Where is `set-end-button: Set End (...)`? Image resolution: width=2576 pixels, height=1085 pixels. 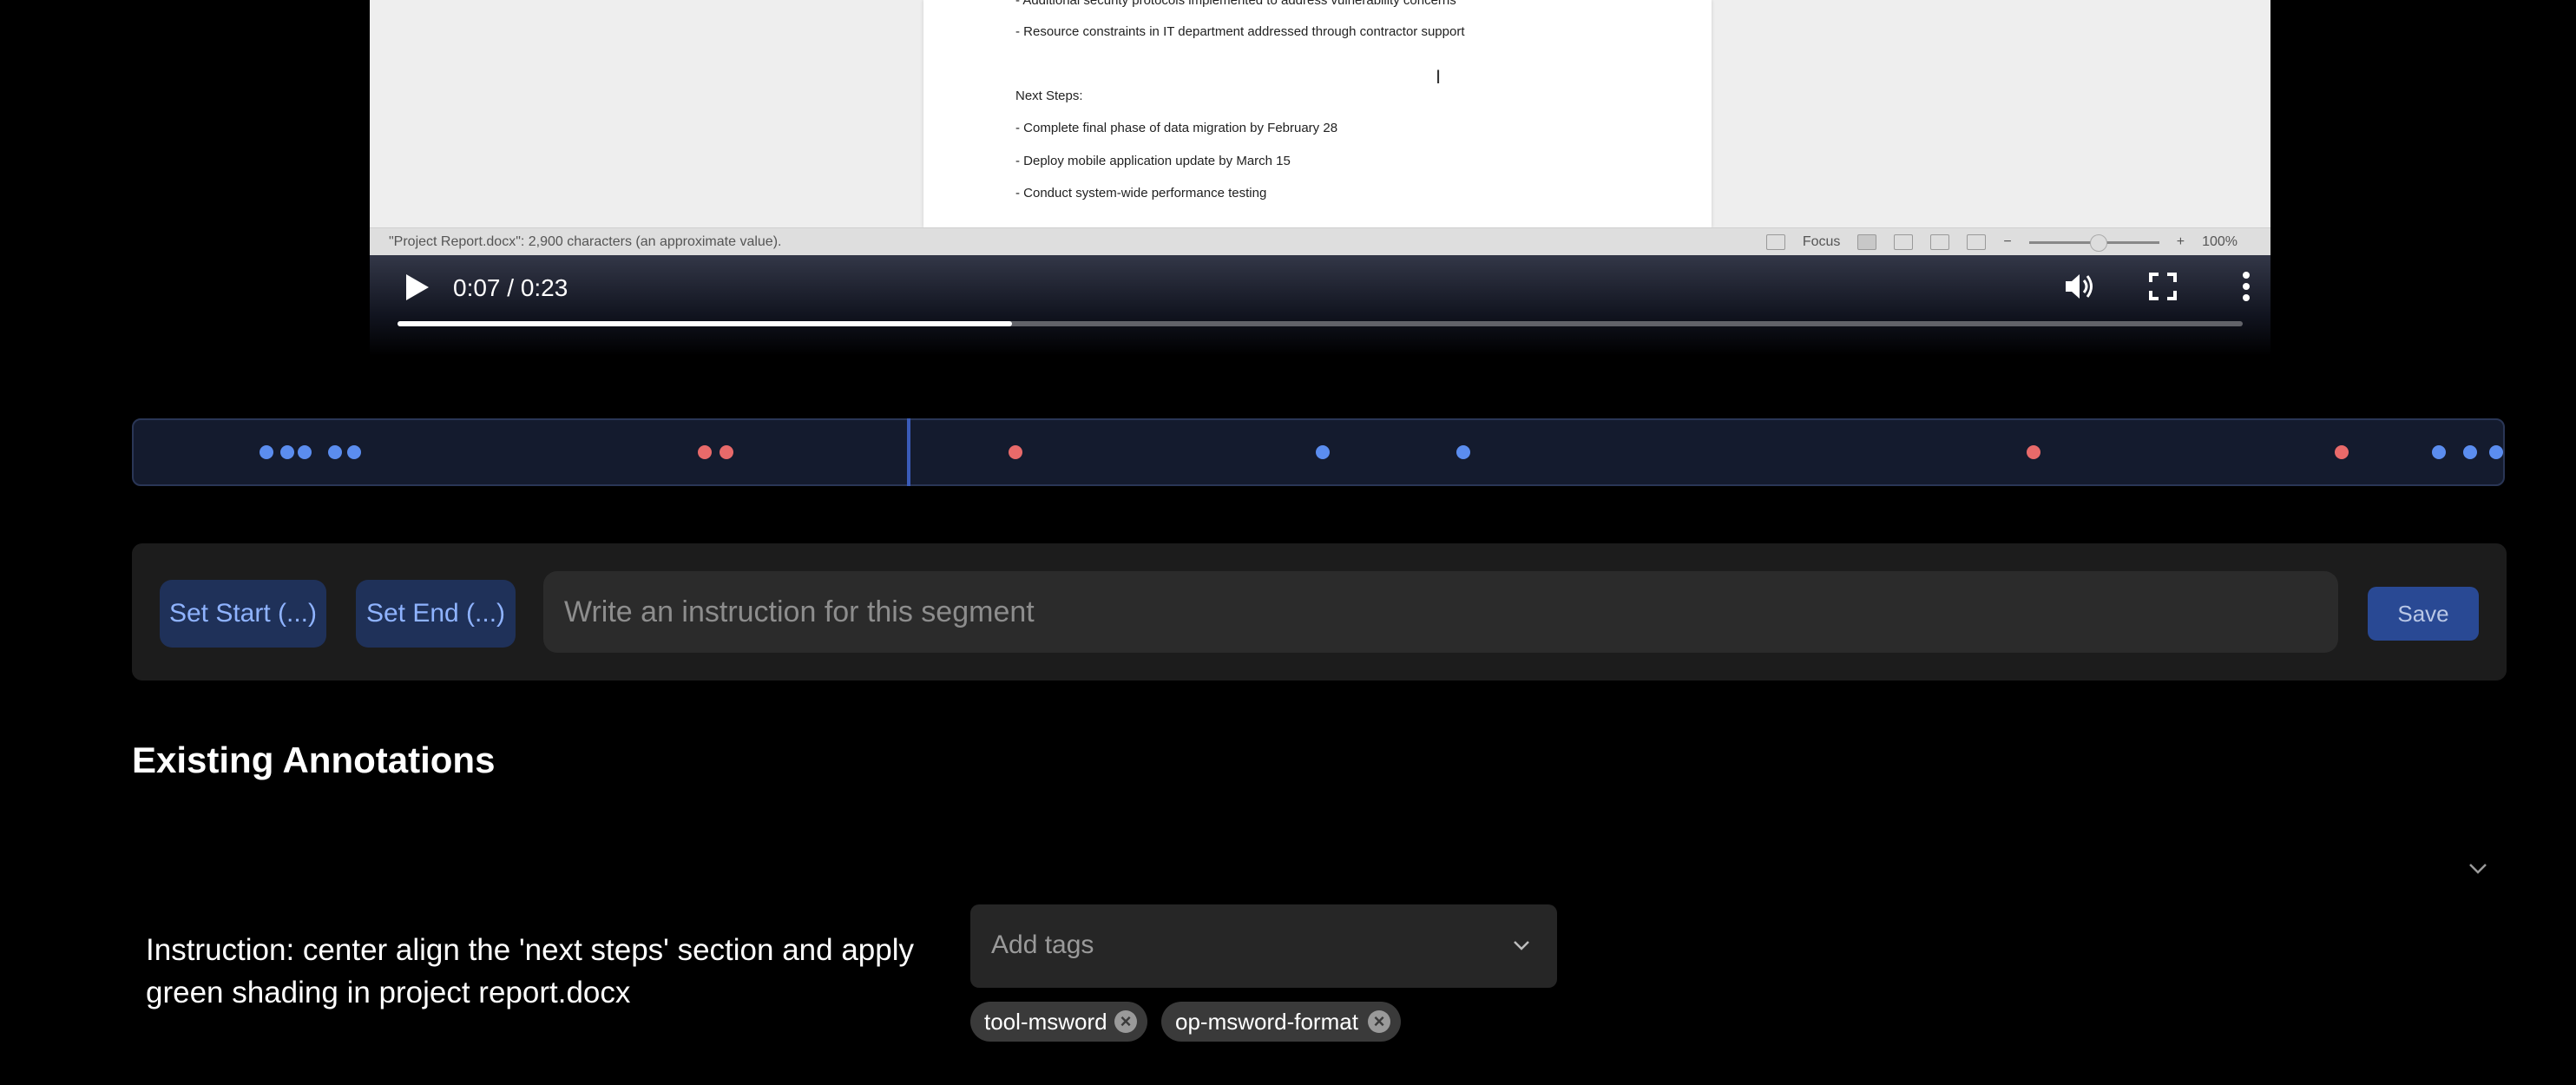
set-end-button: Set End (...) is located at coordinates (436, 614).